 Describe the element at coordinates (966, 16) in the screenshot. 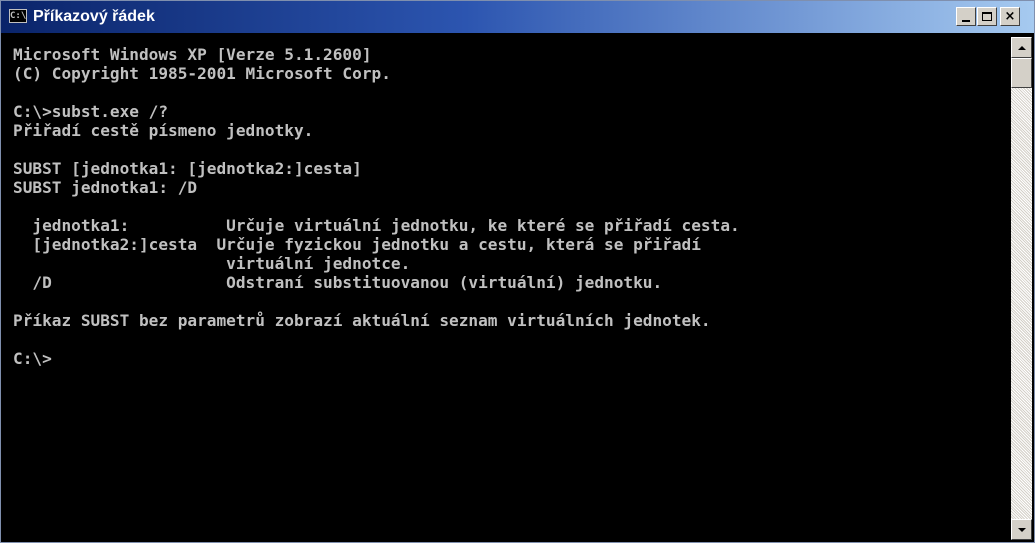

I see `minimize-button` at that location.